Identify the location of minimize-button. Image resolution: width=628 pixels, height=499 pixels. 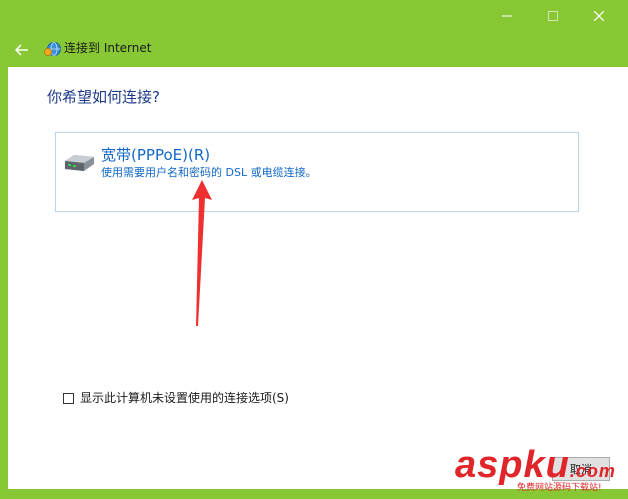
(507, 16).